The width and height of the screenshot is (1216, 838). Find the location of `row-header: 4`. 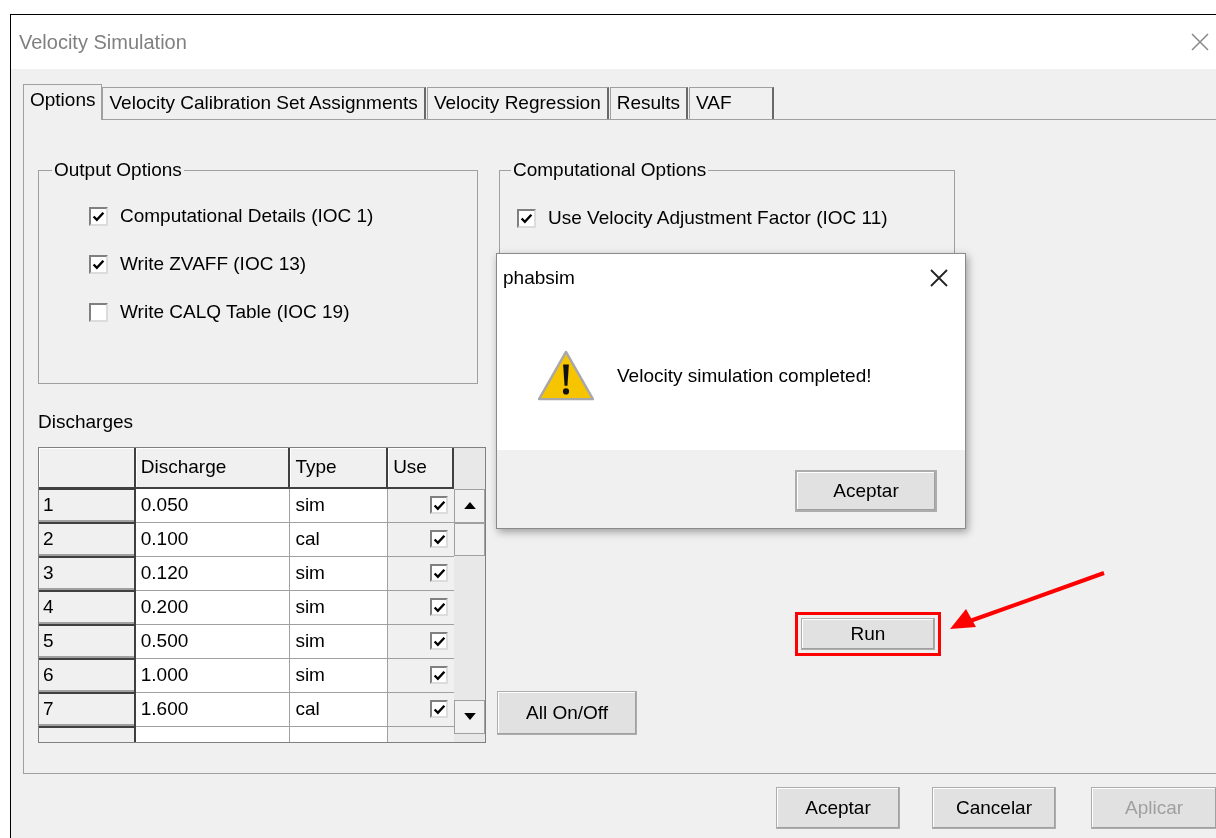

row-header: 4 is located at coordinates (87, 607).